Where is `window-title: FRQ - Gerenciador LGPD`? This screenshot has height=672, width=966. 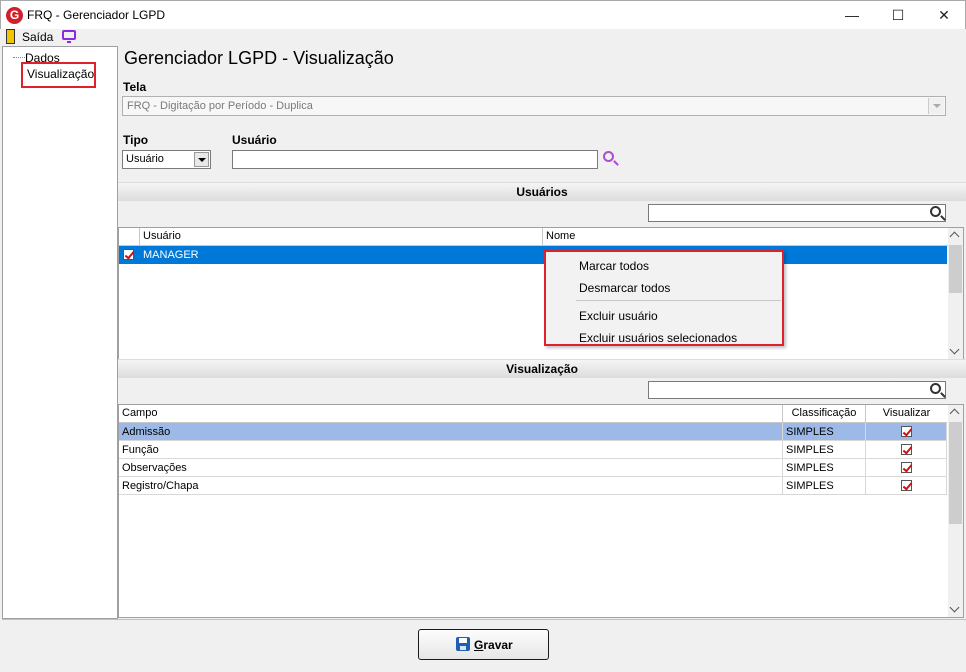
window-title: FRQ - Gerenciador LGPD is located at coordinates (96, 15).